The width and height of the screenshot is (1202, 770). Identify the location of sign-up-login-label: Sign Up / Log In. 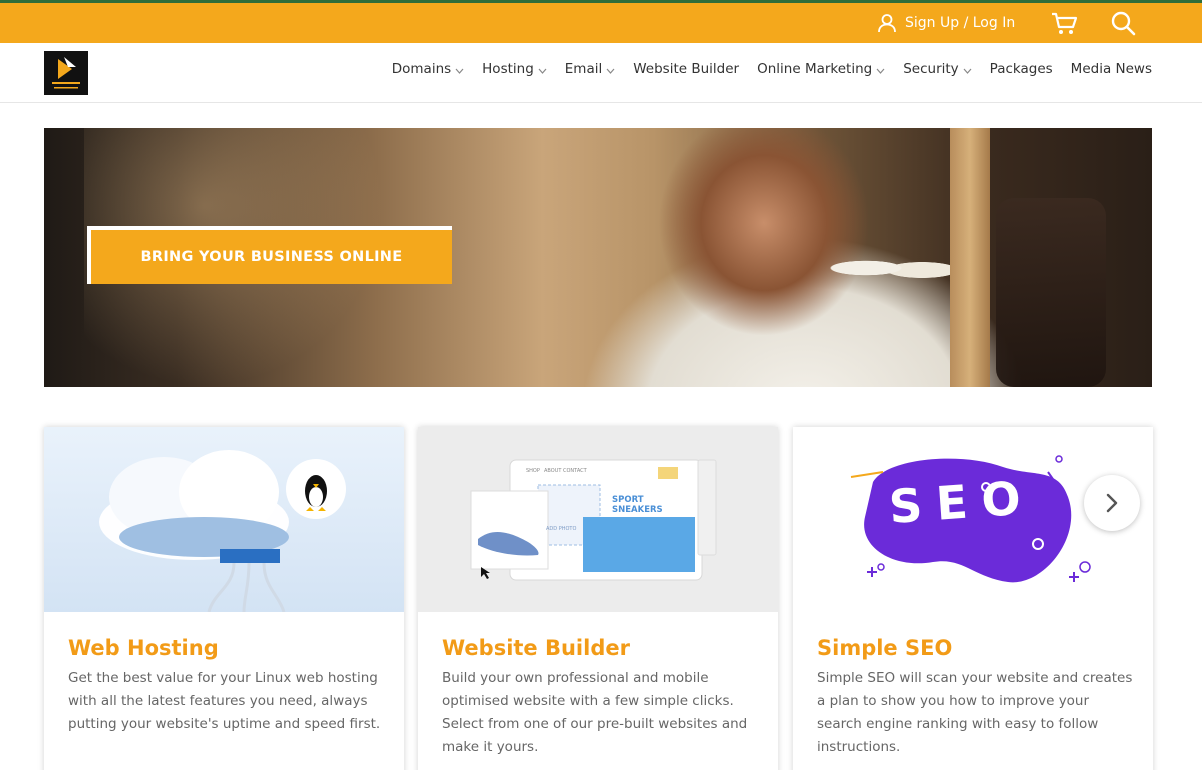
(960, 23).